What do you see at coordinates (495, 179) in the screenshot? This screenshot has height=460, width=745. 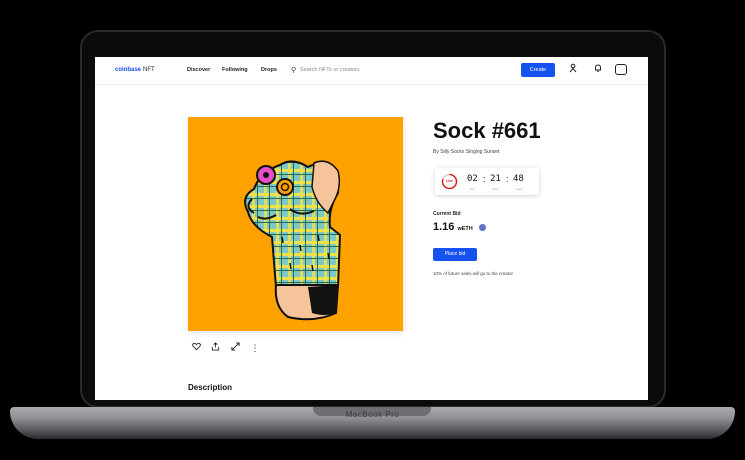 I see `timer-minutes: 21` at bounding box center [495, 179].